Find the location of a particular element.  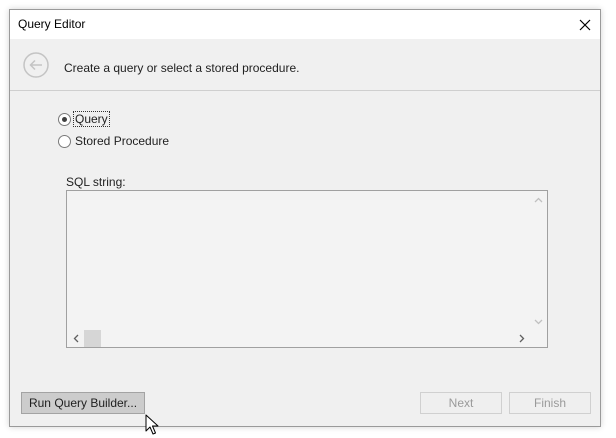

query-radio-label: Query is located at coordinates (91, 119).